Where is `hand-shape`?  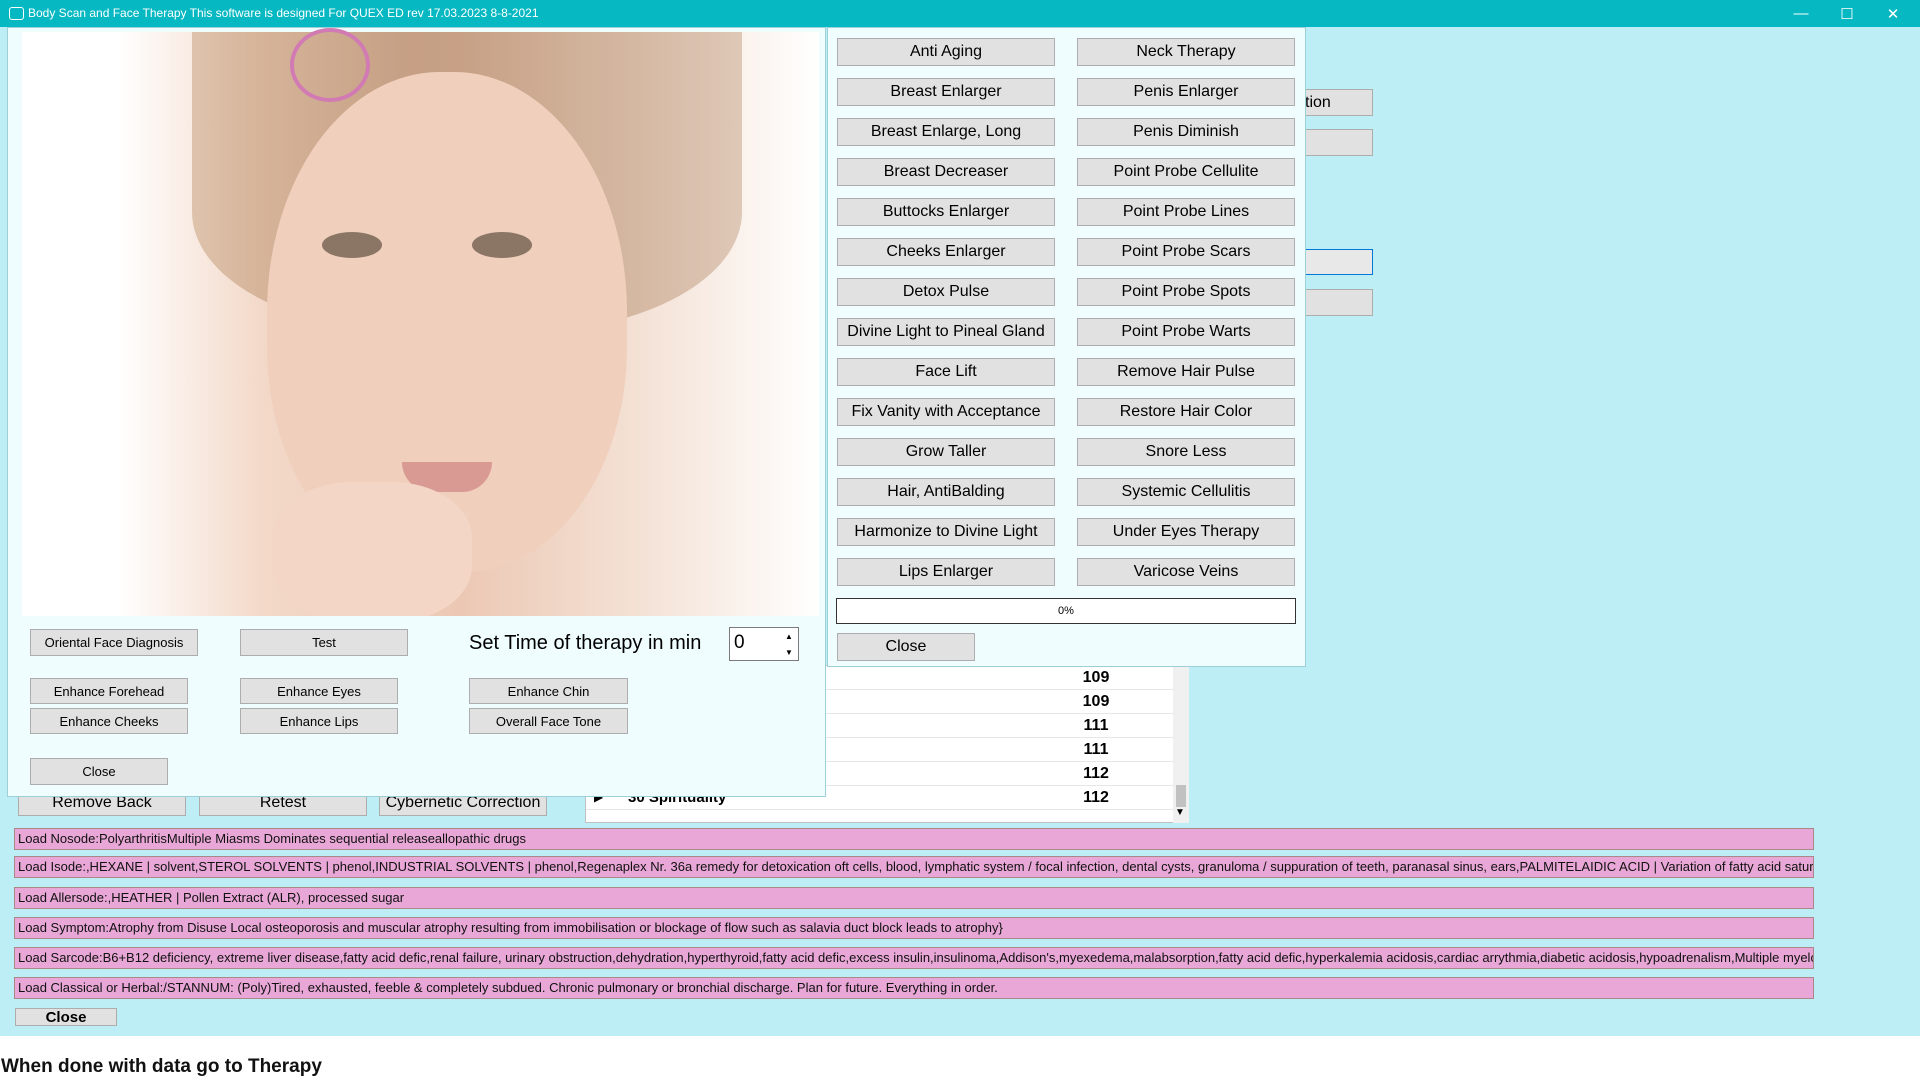
hand-shape is located at coordinates (372, 549).